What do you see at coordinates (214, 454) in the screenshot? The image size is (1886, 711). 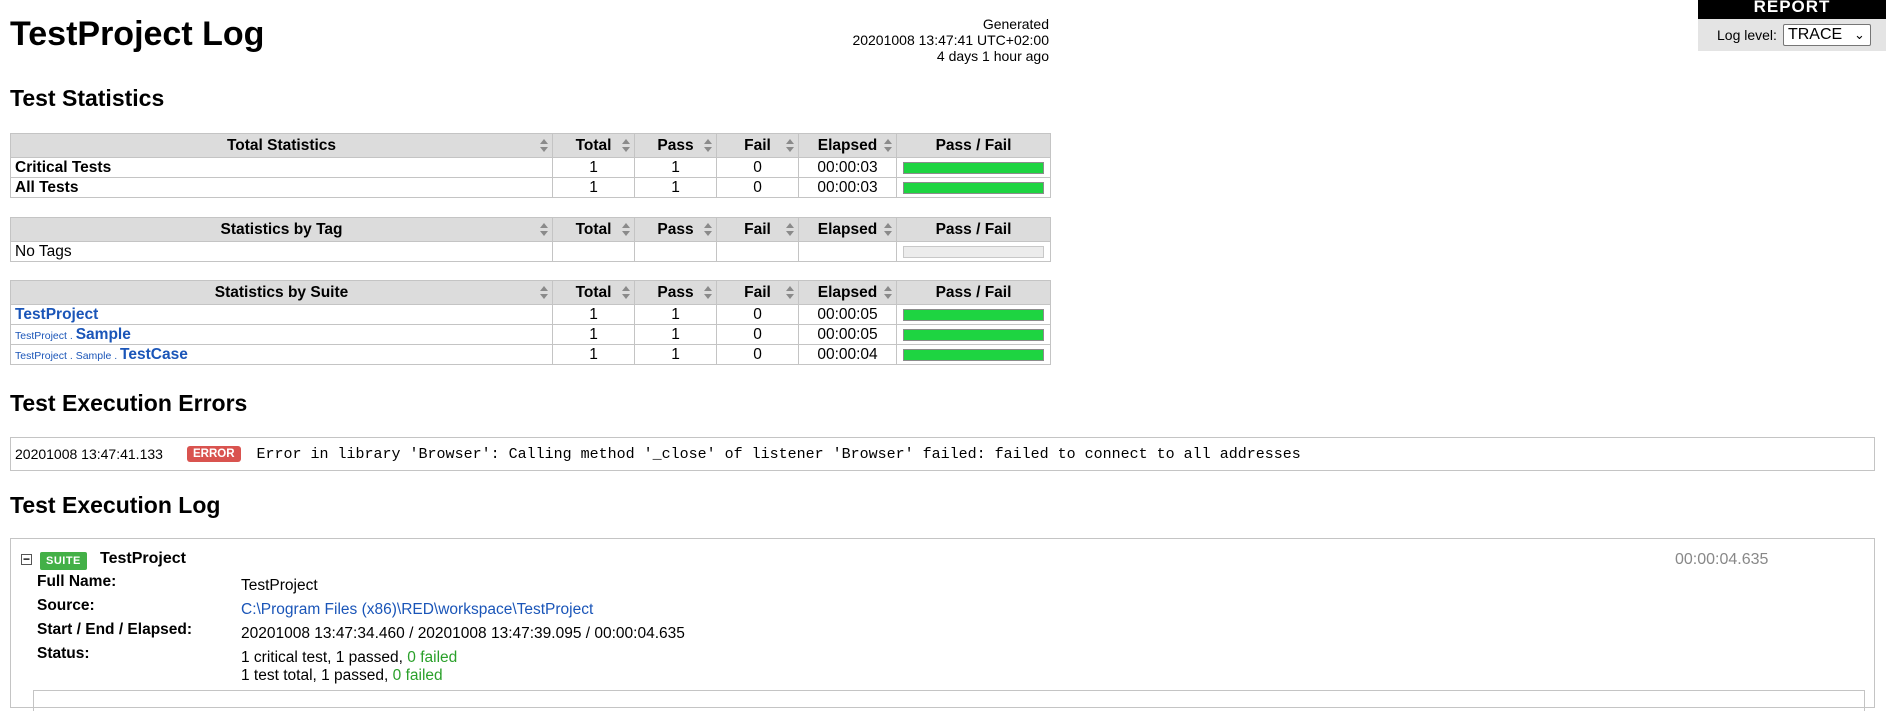 I see `error-level-badge: ERROR` at bounding box center [214, 454].